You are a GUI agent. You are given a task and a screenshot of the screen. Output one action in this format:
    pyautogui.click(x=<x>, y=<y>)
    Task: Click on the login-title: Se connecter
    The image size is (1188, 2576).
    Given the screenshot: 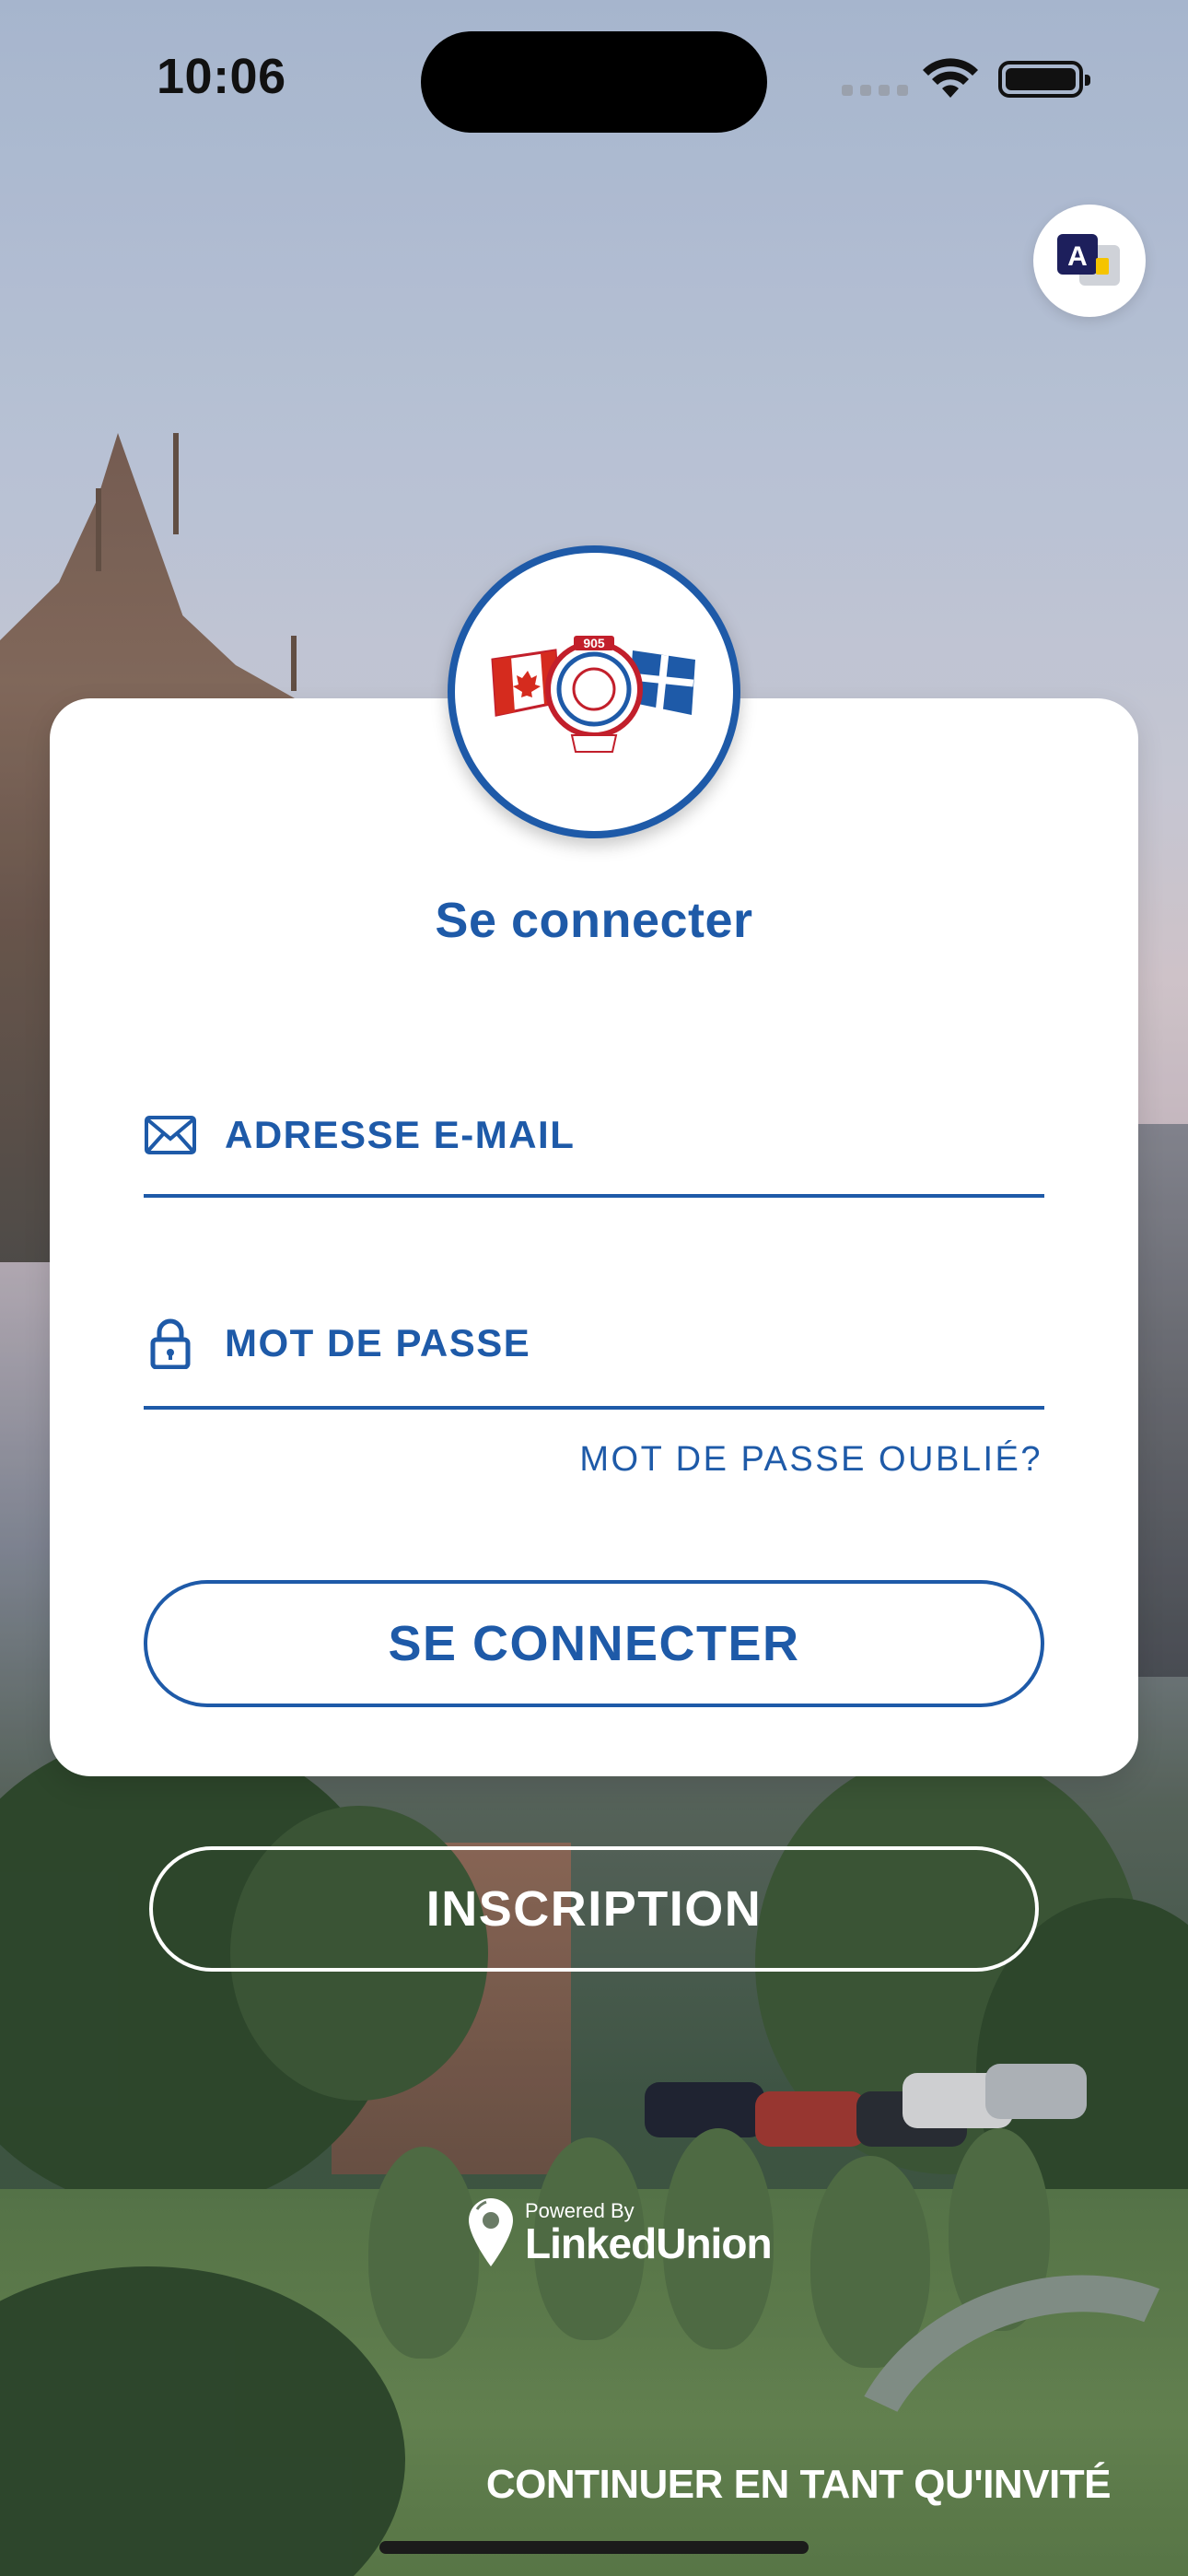 What is the action you would take?
    pyautogui.click(x=594, y=920)
    